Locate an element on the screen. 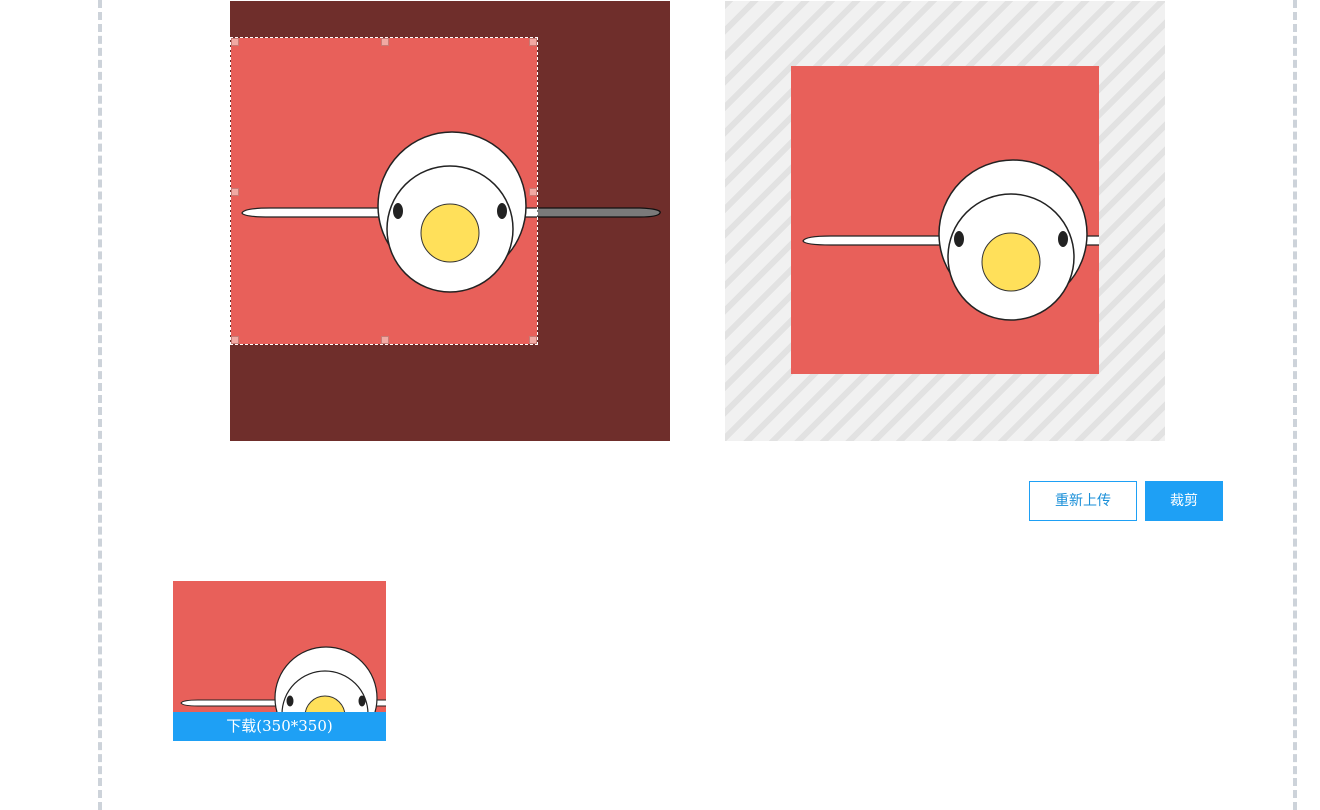 This screenshot has height=810, width=1320. crop-handle-ne is located at coordinates (533, 42).